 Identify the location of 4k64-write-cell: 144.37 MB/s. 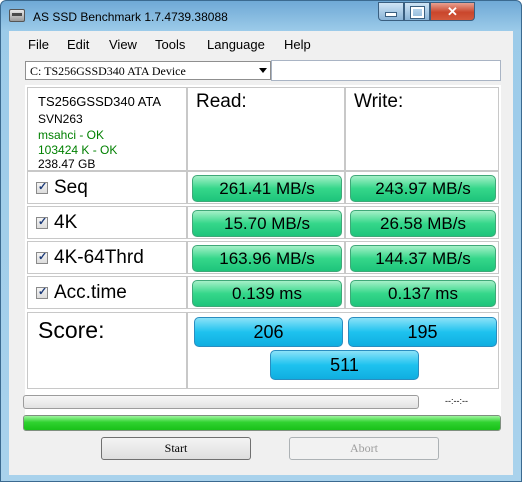
(422, 257).